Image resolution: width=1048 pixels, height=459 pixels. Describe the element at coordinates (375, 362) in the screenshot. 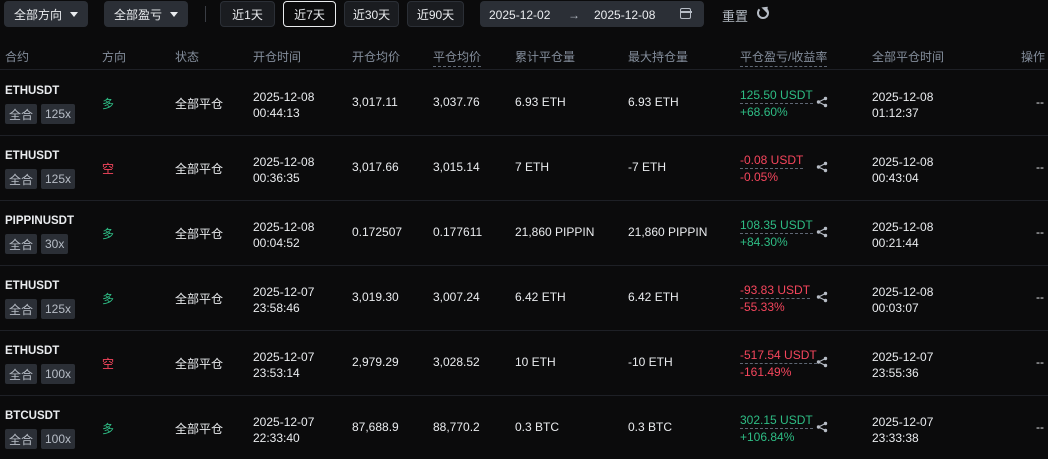

I see `open-avg-price: 2,979.29` at that location.